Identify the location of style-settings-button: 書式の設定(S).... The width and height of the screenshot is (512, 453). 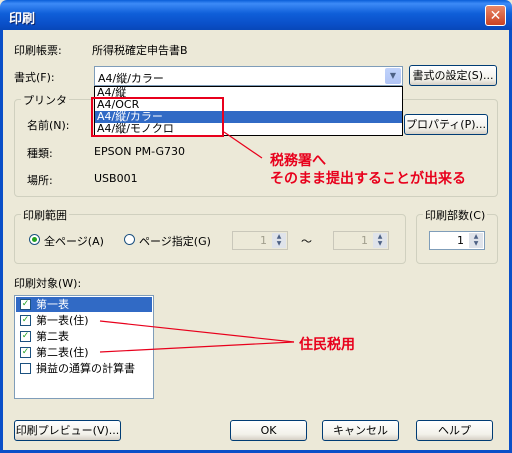
(453, 75).